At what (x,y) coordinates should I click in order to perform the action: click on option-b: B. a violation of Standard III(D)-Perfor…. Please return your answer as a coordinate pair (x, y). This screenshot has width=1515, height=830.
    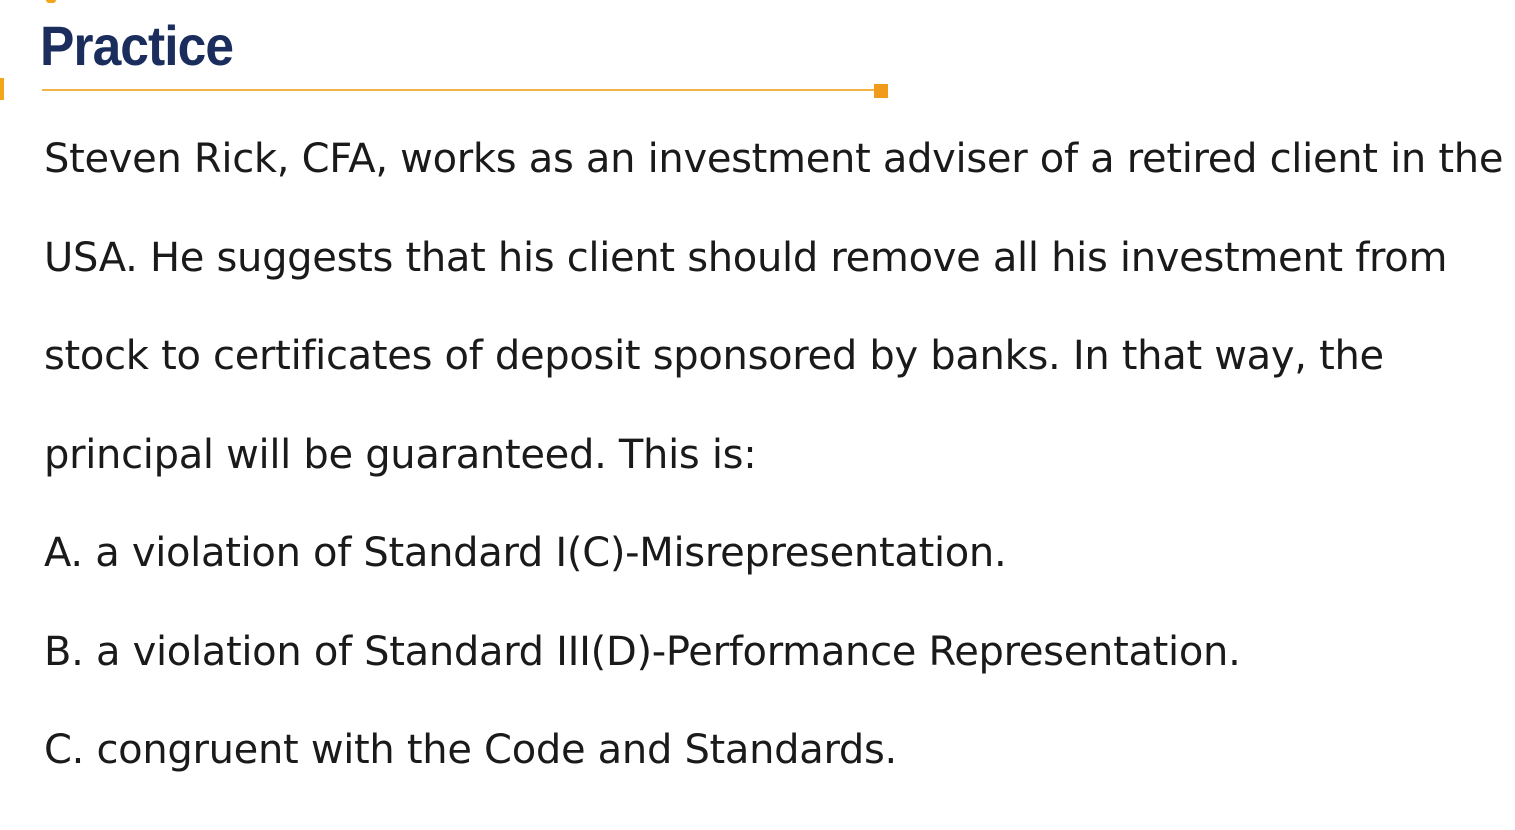
    Looking at the image, I should click on (642, 651).